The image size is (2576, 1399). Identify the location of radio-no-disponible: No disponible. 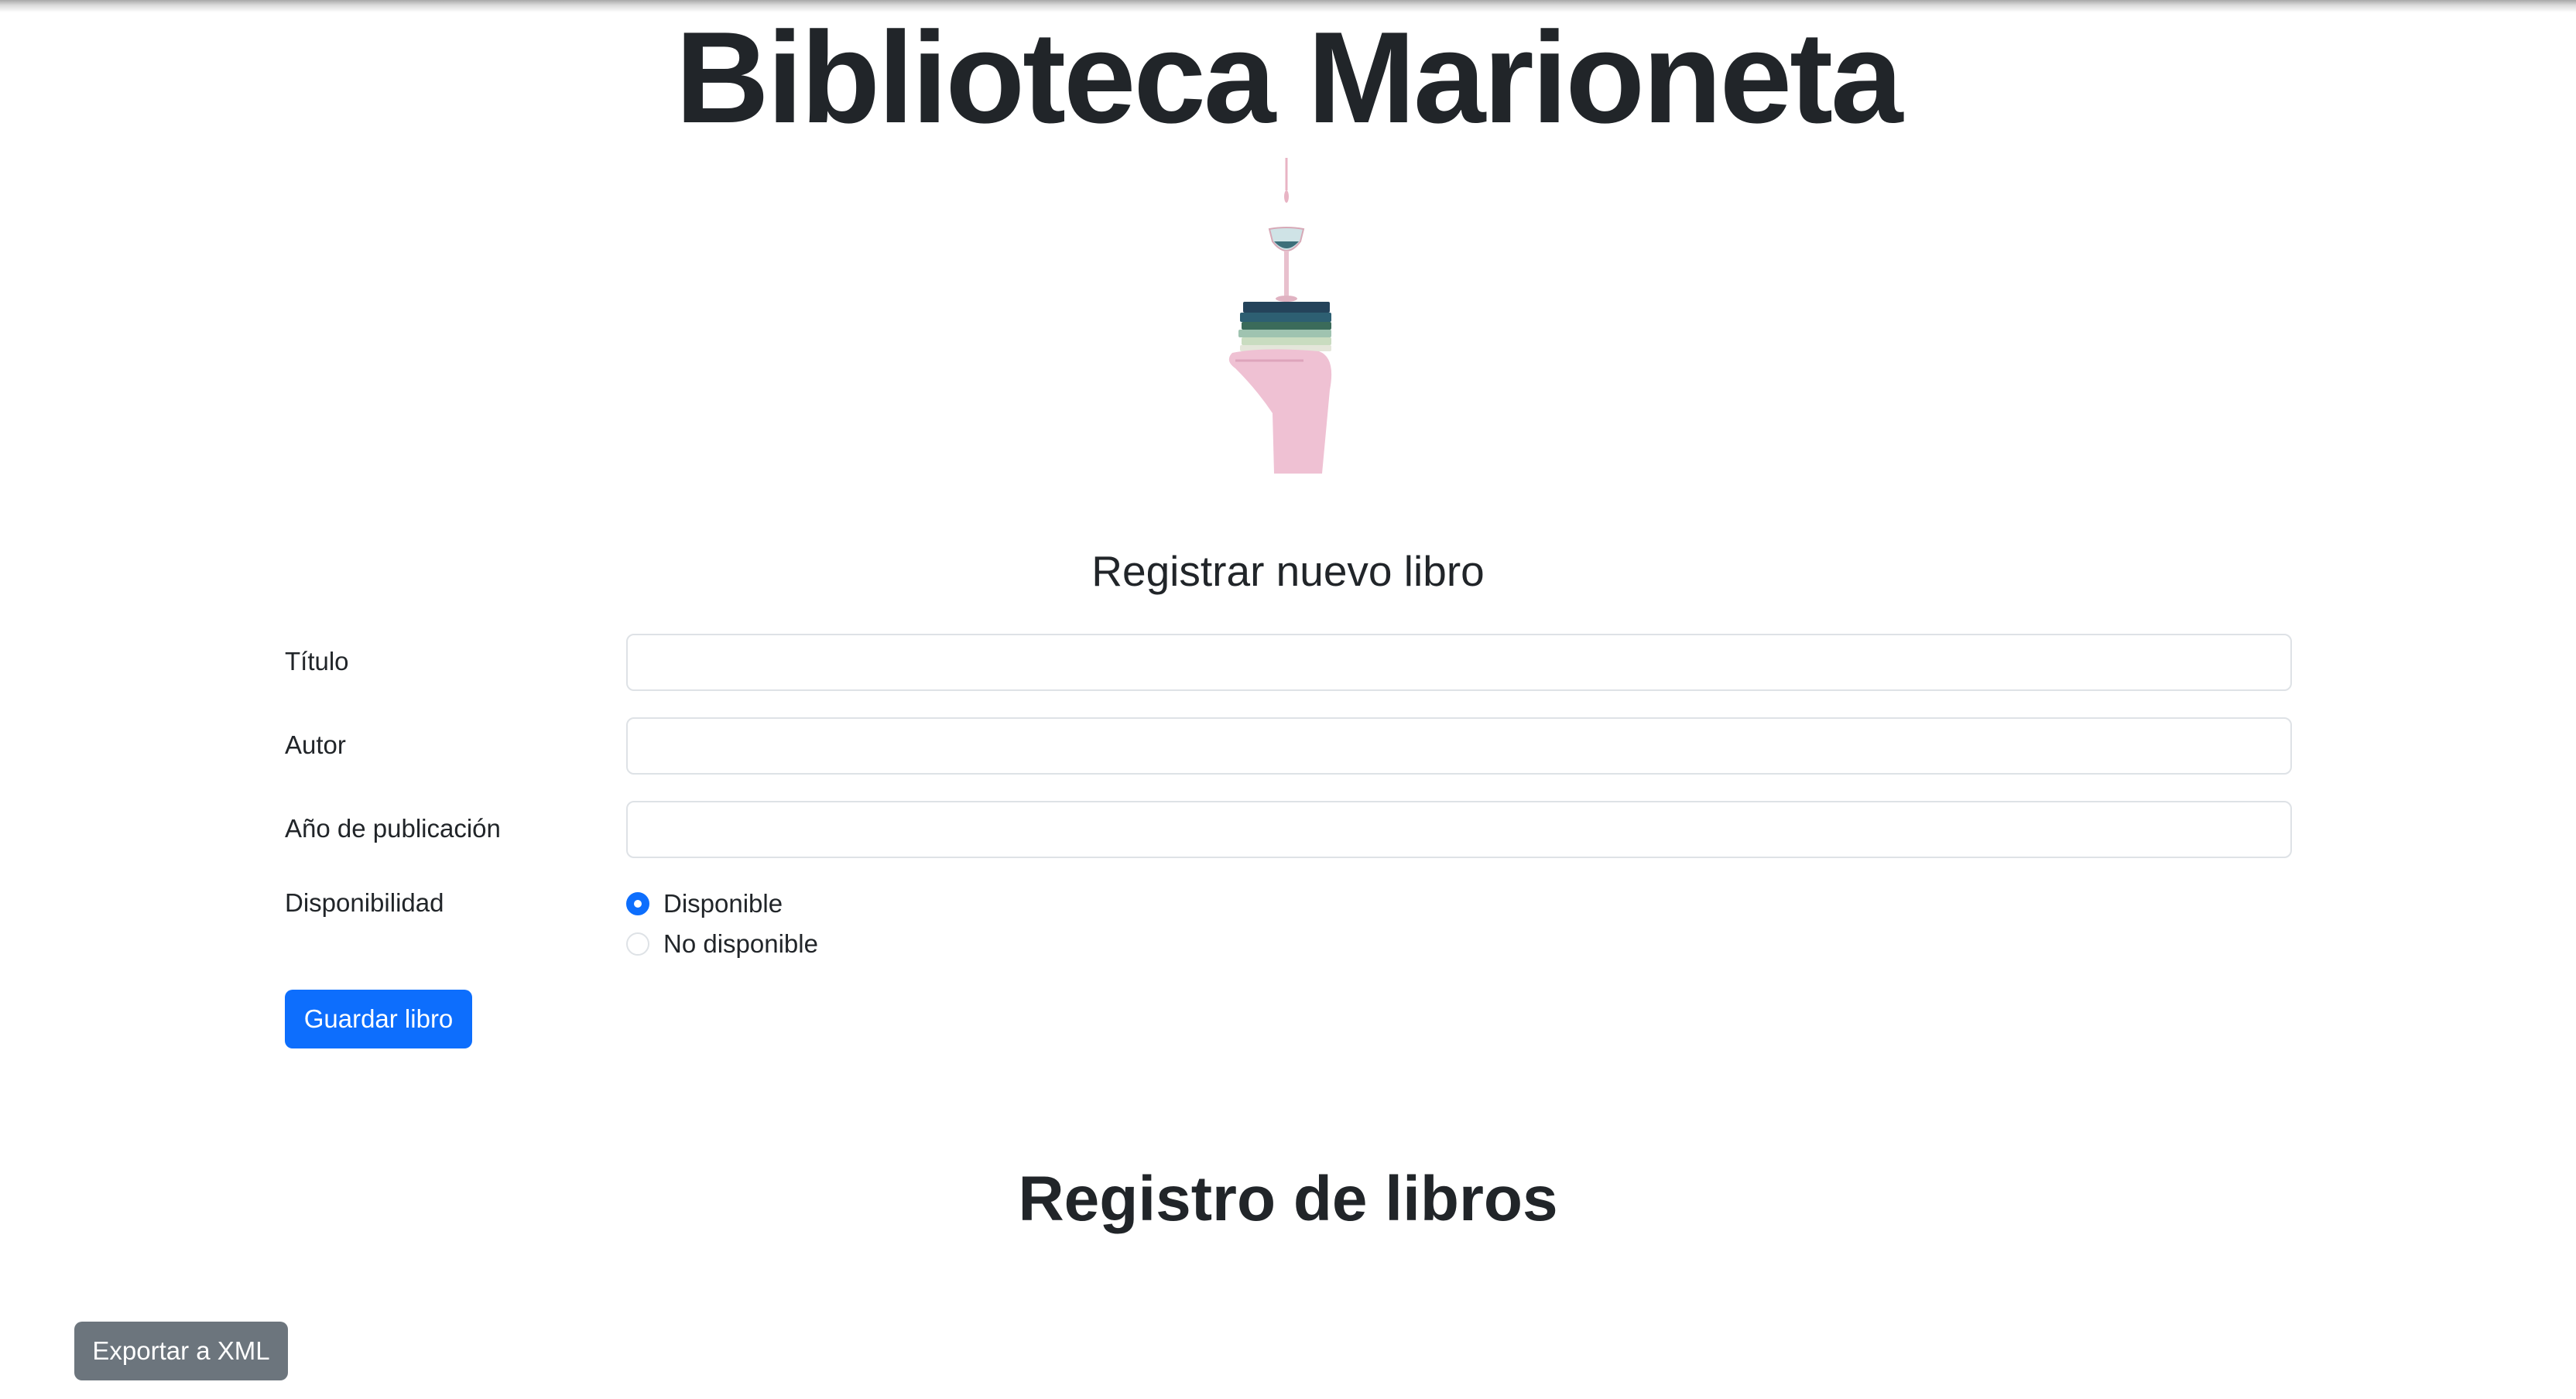
(722, 944).